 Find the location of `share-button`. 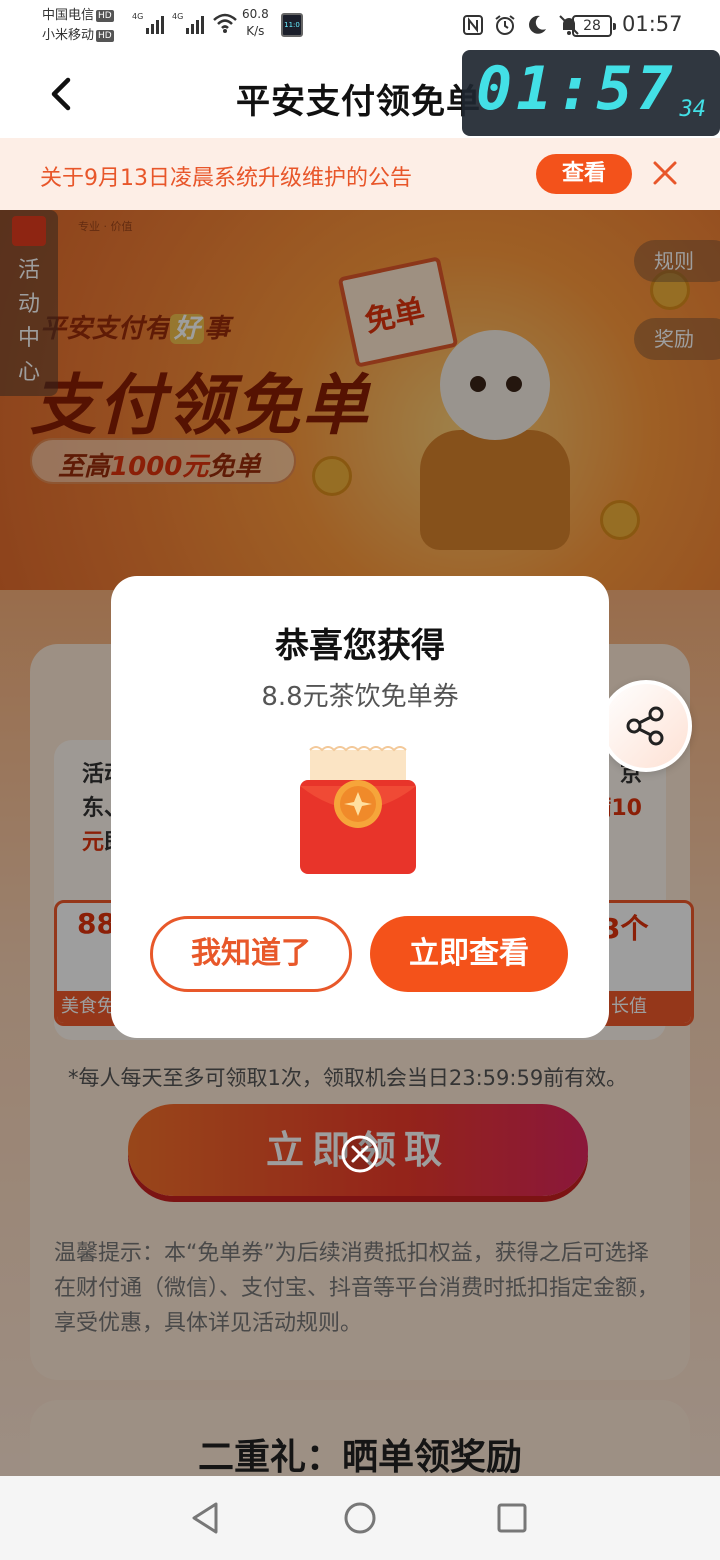

share-button is located at coordinates (646, 726).